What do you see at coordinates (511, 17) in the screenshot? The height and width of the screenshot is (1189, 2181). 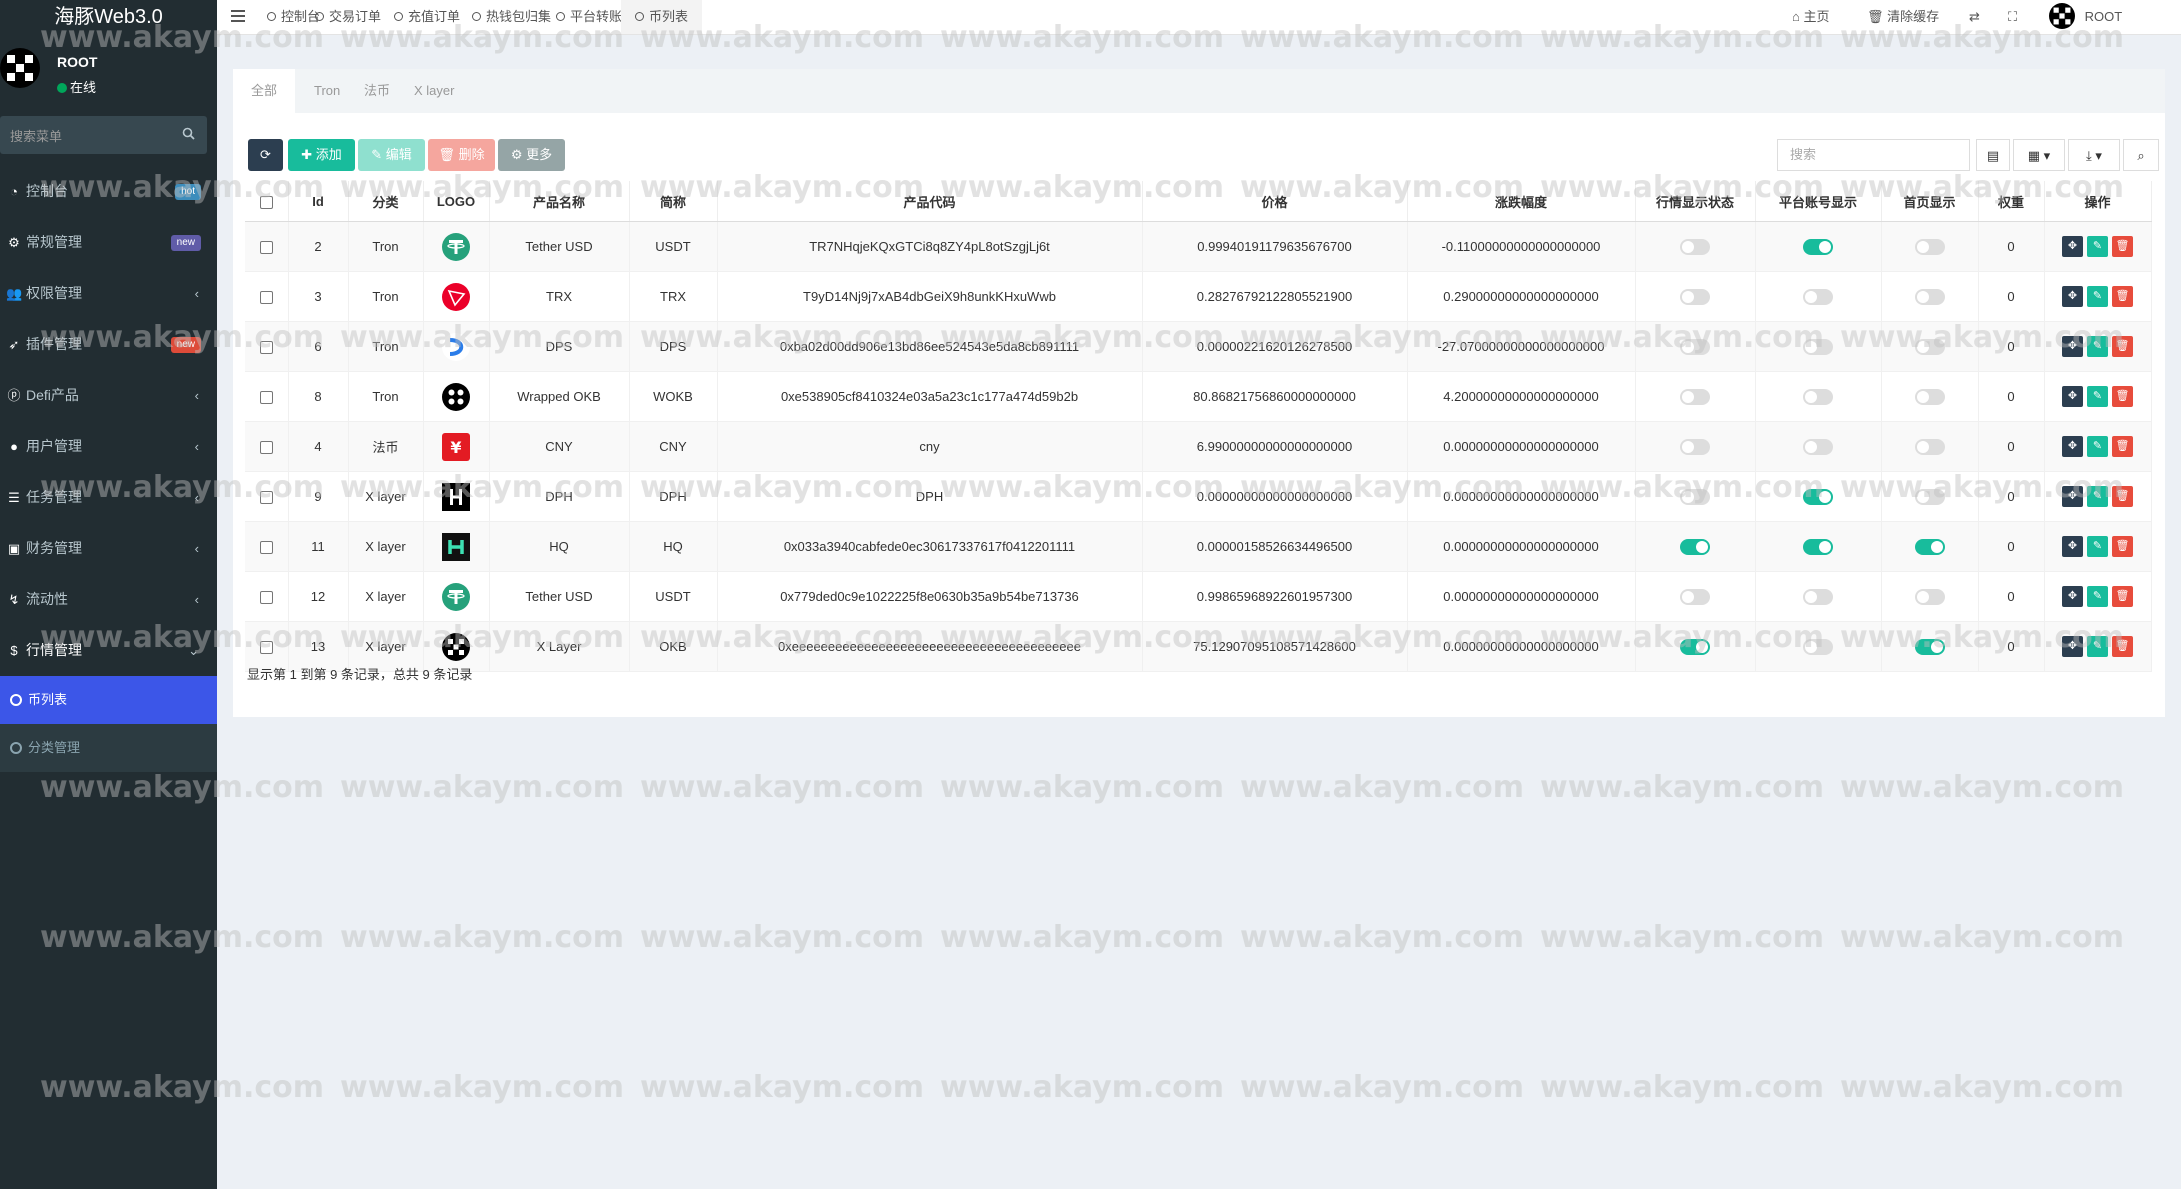 I see `nav-tab-3: 热钱包归集` at bounding box center [511, 17].